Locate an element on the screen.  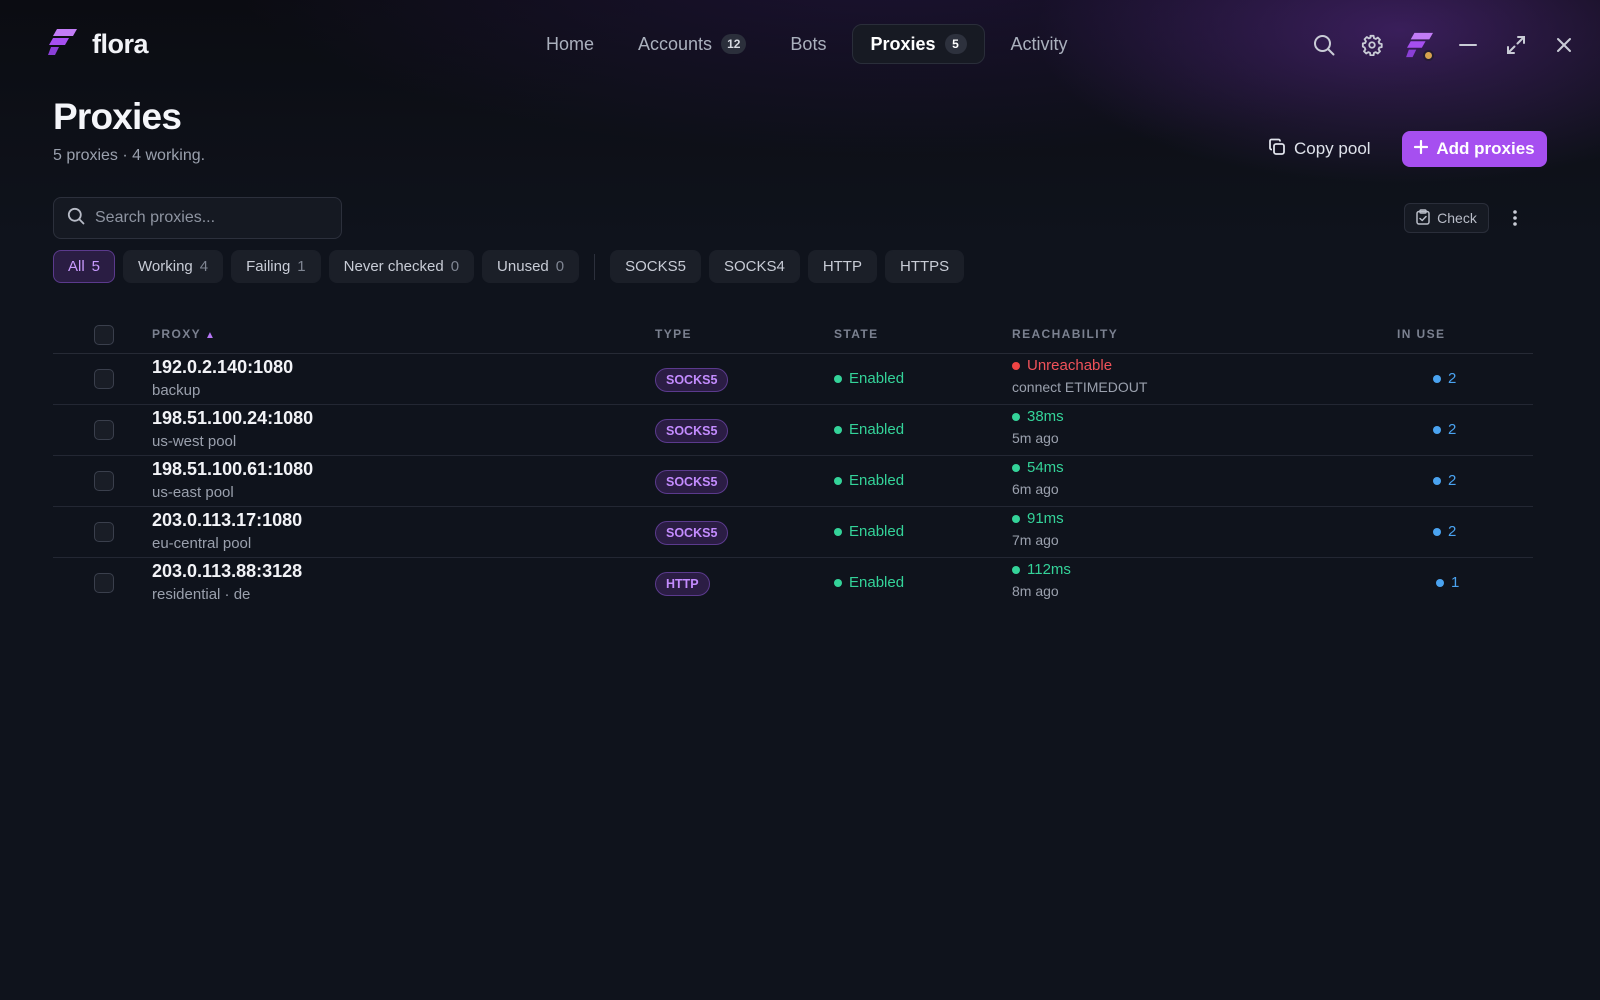
gear-icon is located at coordinates (1372, 45).